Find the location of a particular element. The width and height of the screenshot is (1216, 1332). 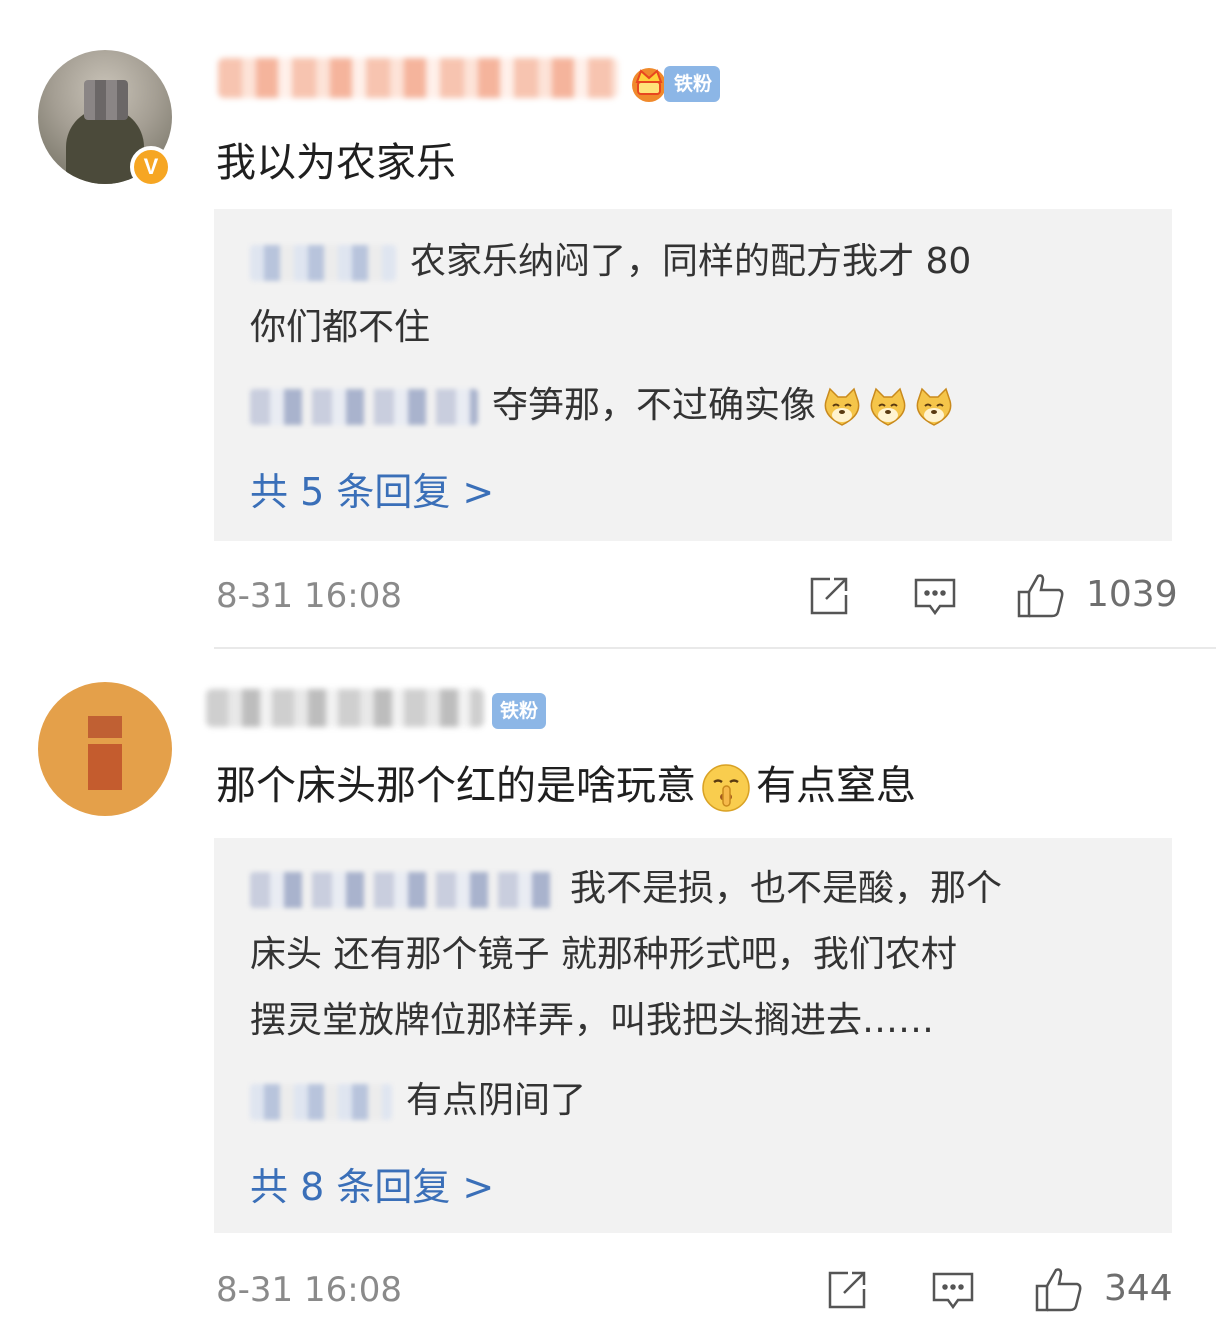

view-more-replies-link: 共 8 条回复 > is located at coordinates (372, 1183).